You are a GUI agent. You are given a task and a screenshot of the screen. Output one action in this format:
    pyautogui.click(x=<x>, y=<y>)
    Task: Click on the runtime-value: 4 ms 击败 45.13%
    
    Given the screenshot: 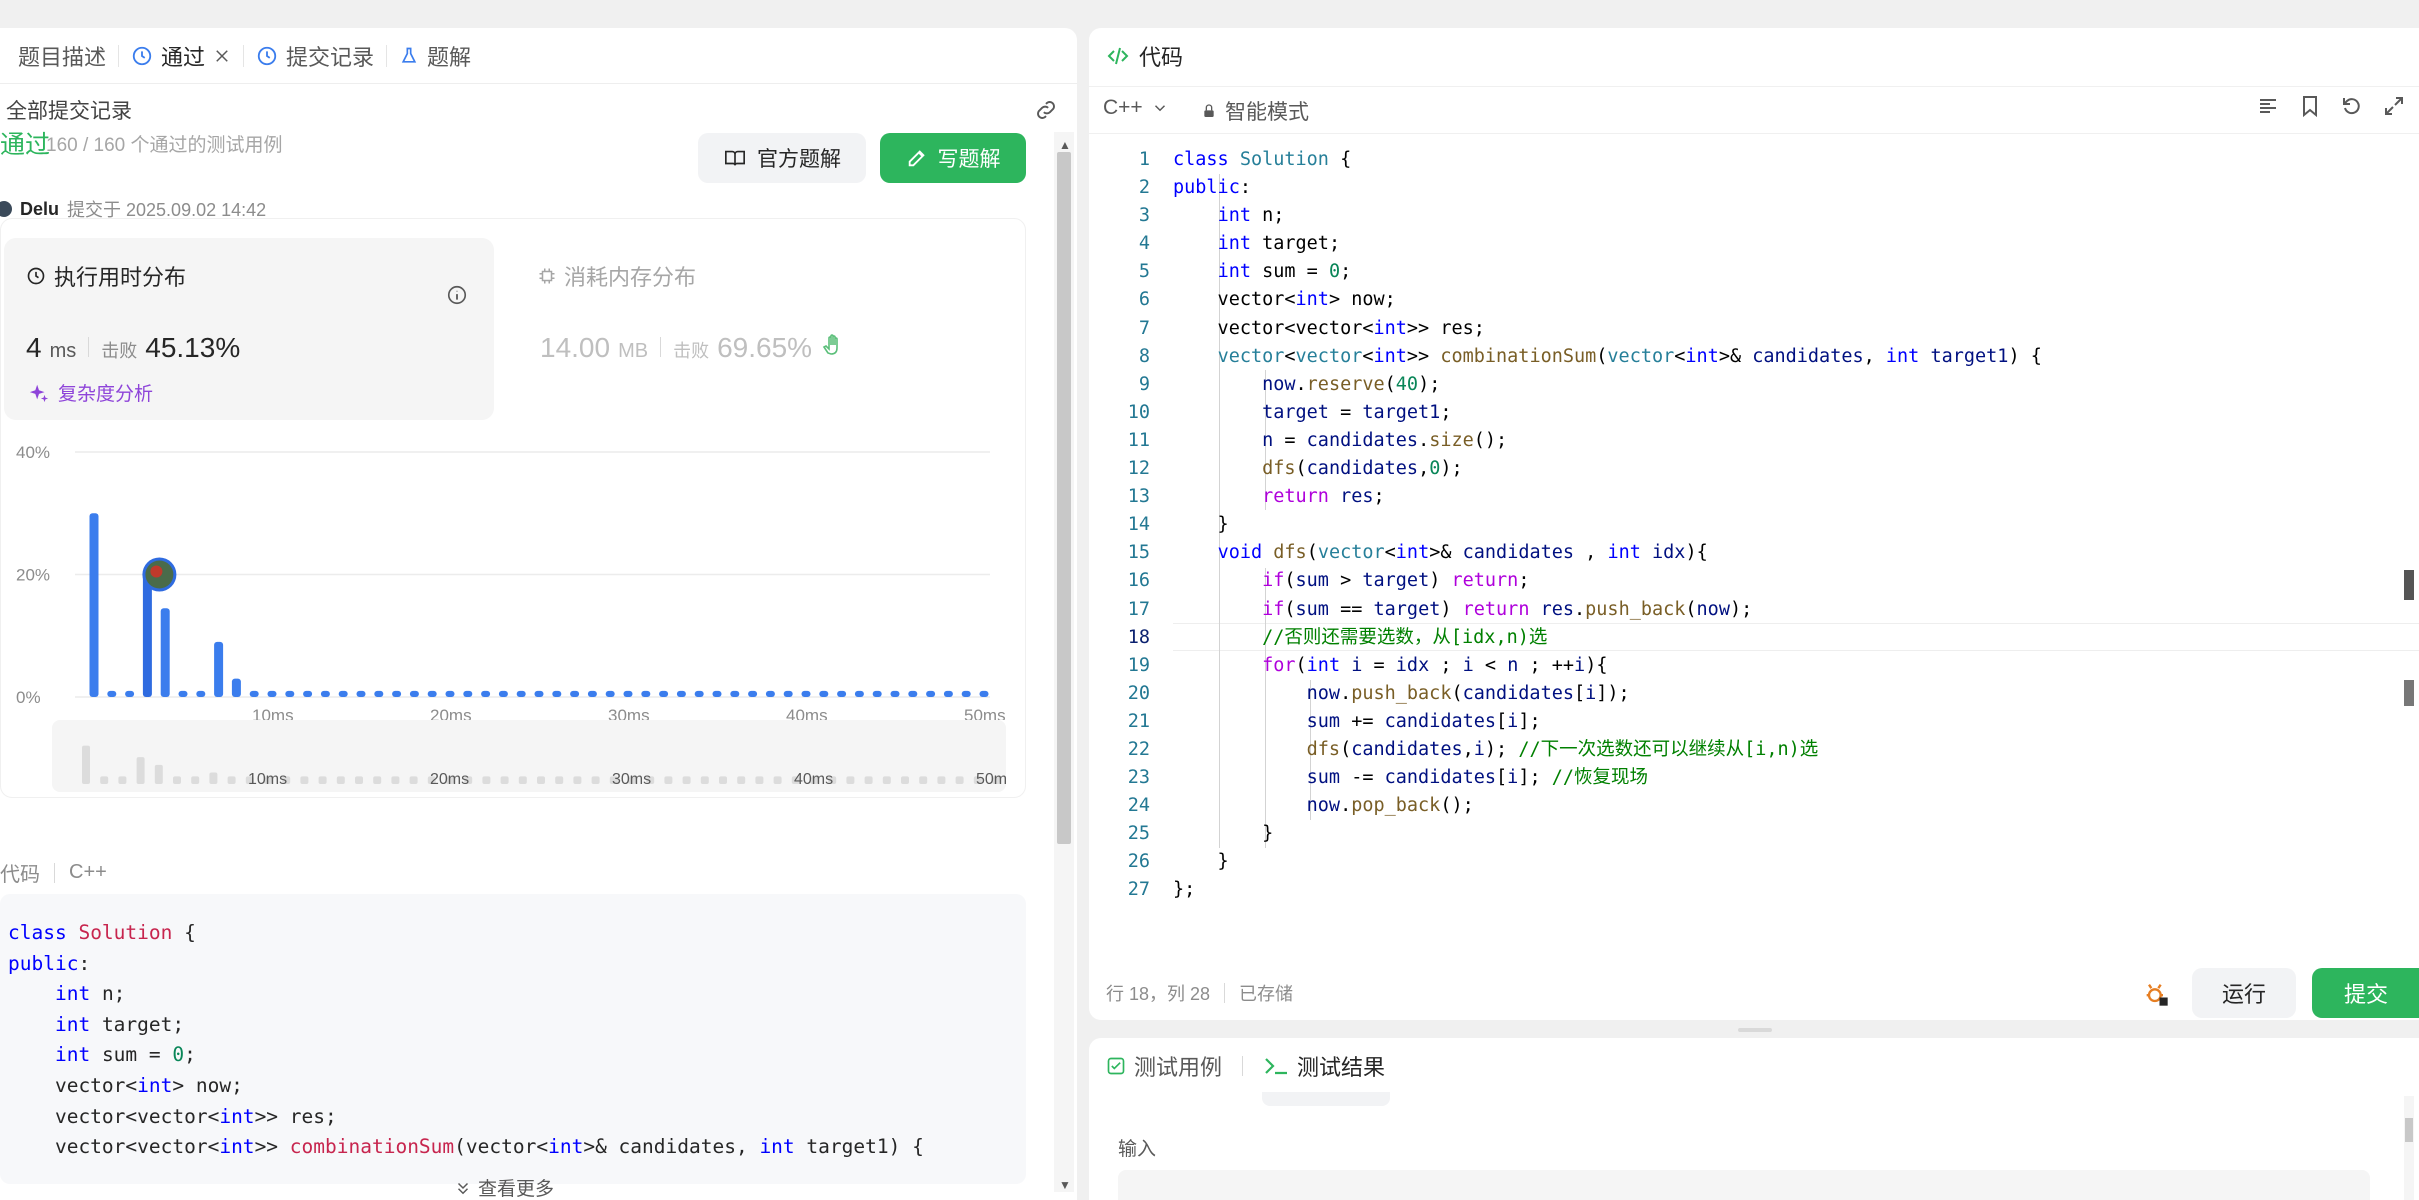 What is the action you would take?
    pyautogui.click(x=133, y=347)
    